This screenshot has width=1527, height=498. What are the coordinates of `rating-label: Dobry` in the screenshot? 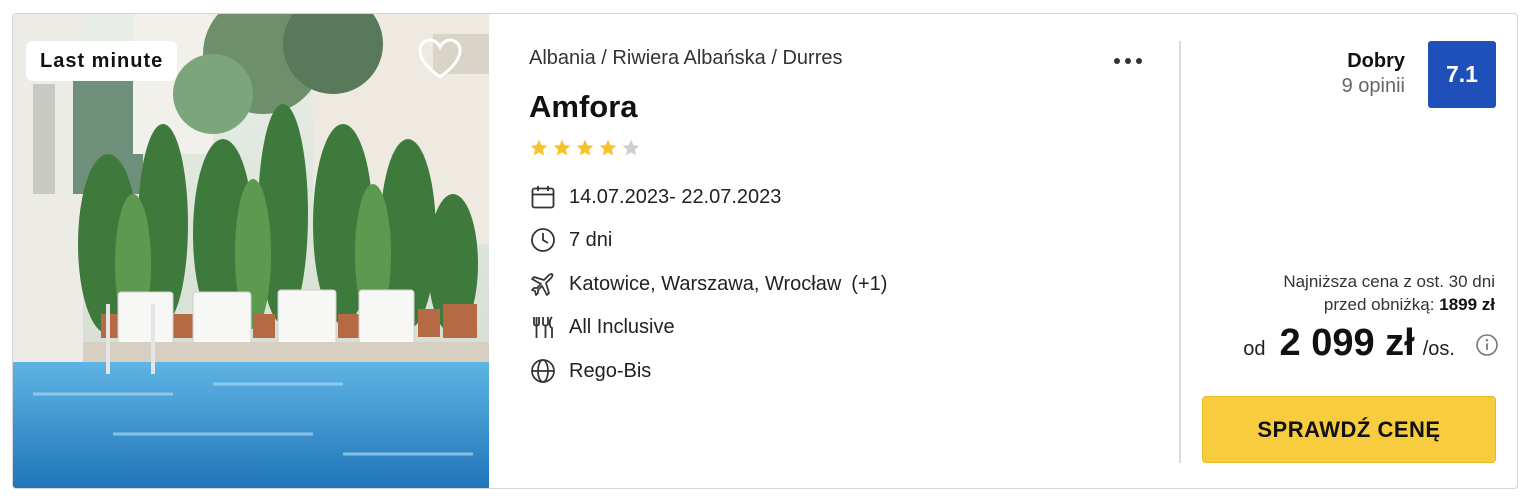 It's located at (1376, 61).